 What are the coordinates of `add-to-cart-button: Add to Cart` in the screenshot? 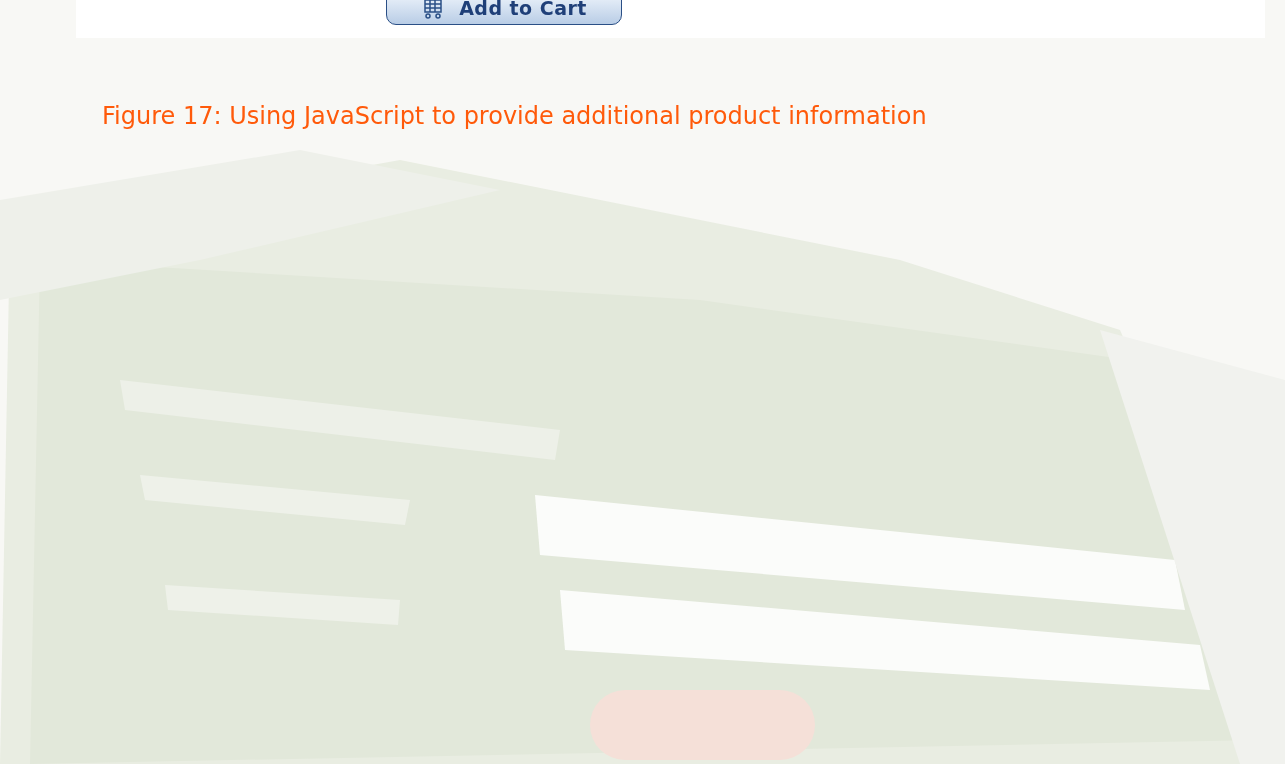 It's located at (504, 12).